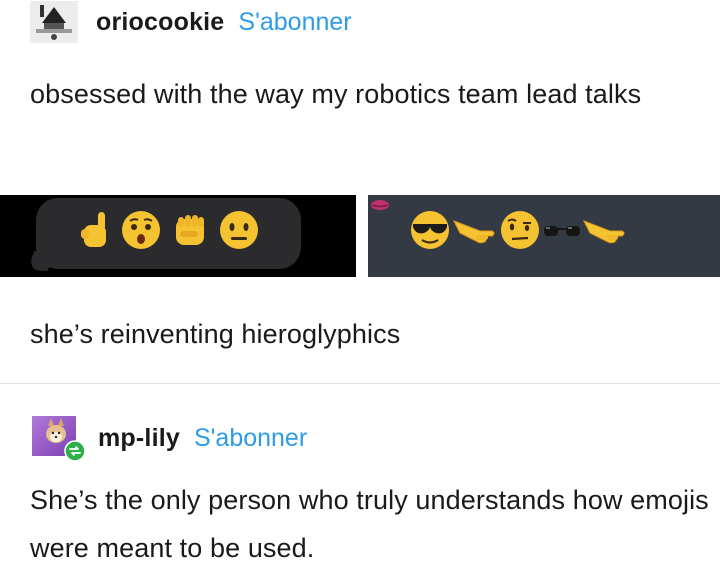 The height and width of the screenshot is (581, 720). I want to click on emoji-screenshot-right, so click(544, 236).